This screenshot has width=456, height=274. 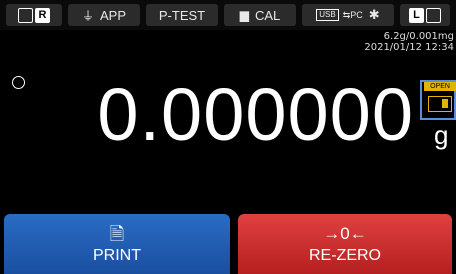 I want to click on status-bar: R ⏚ APP P-TEST ▆ CAL USB ⇆PC ✱ L, so click(x=228, y=15).